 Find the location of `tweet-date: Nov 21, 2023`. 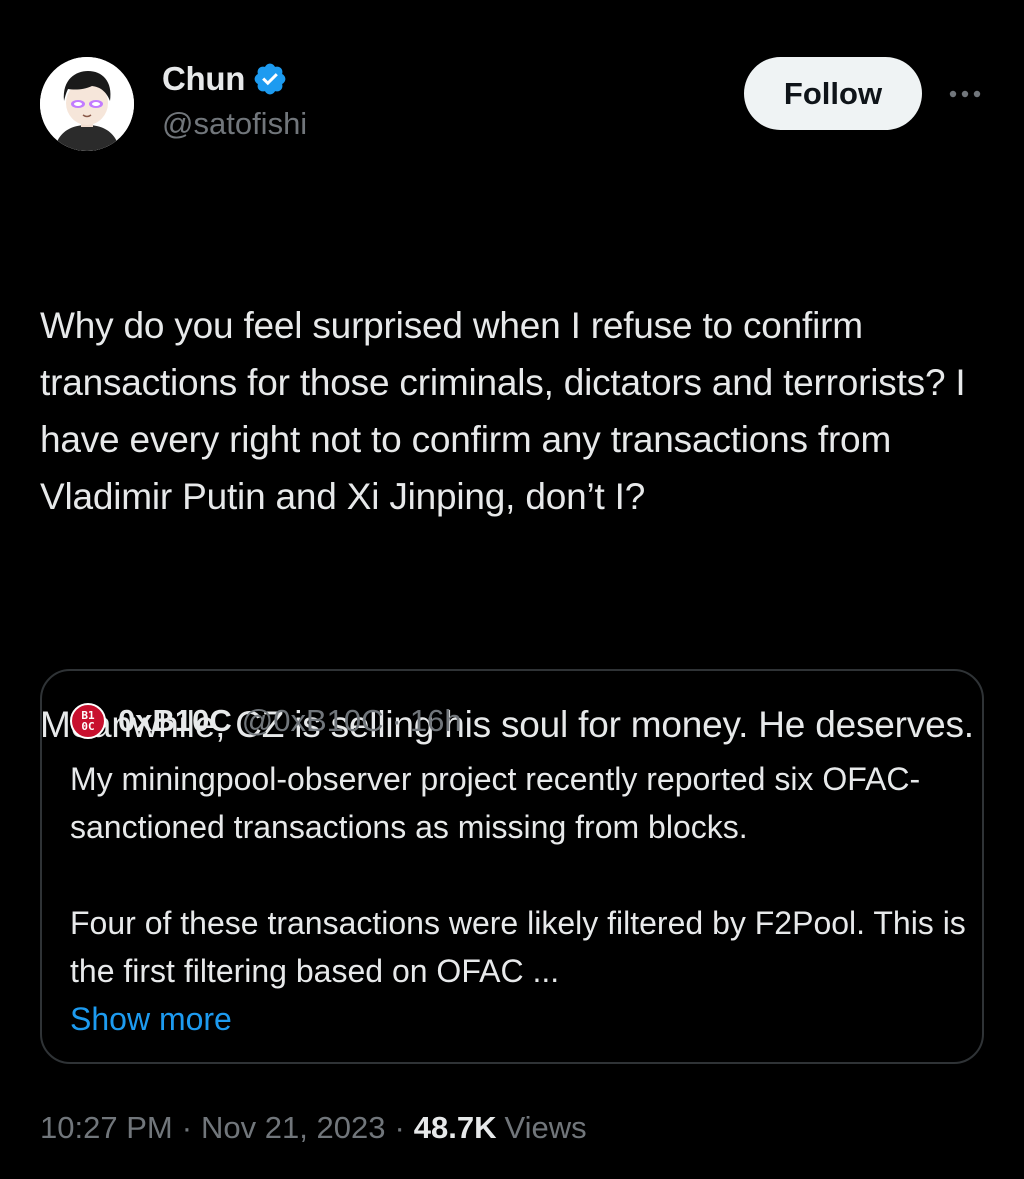

tweet-date: Nov 21, 2023 is located at coordinates (293, 1128).